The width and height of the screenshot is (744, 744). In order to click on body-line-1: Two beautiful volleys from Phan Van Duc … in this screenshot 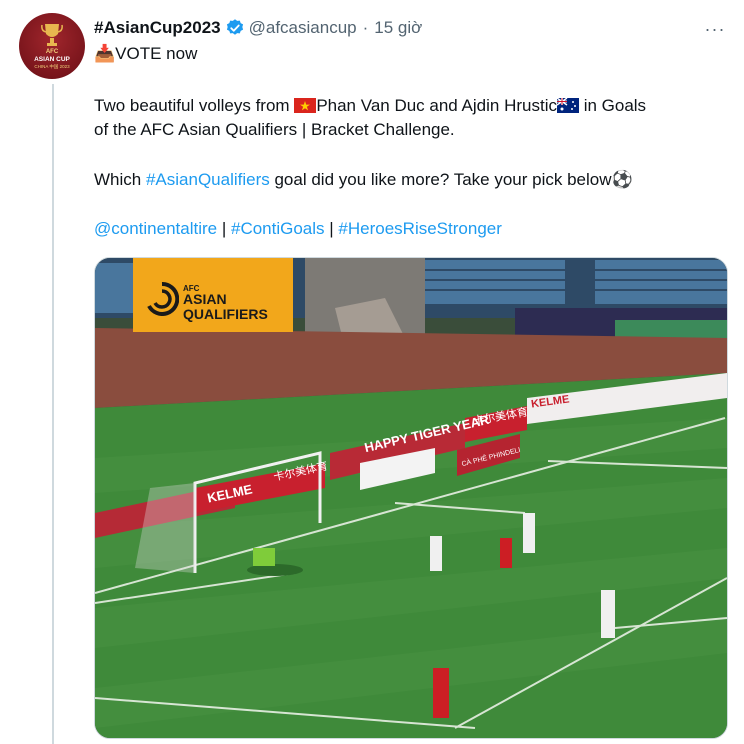, I will do `click(370, 106)`.